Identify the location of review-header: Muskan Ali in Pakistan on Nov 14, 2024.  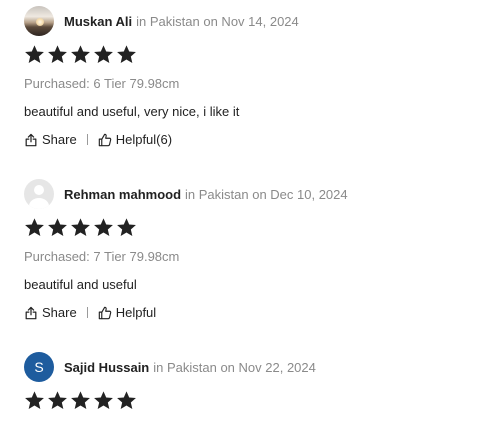
(259, 21).